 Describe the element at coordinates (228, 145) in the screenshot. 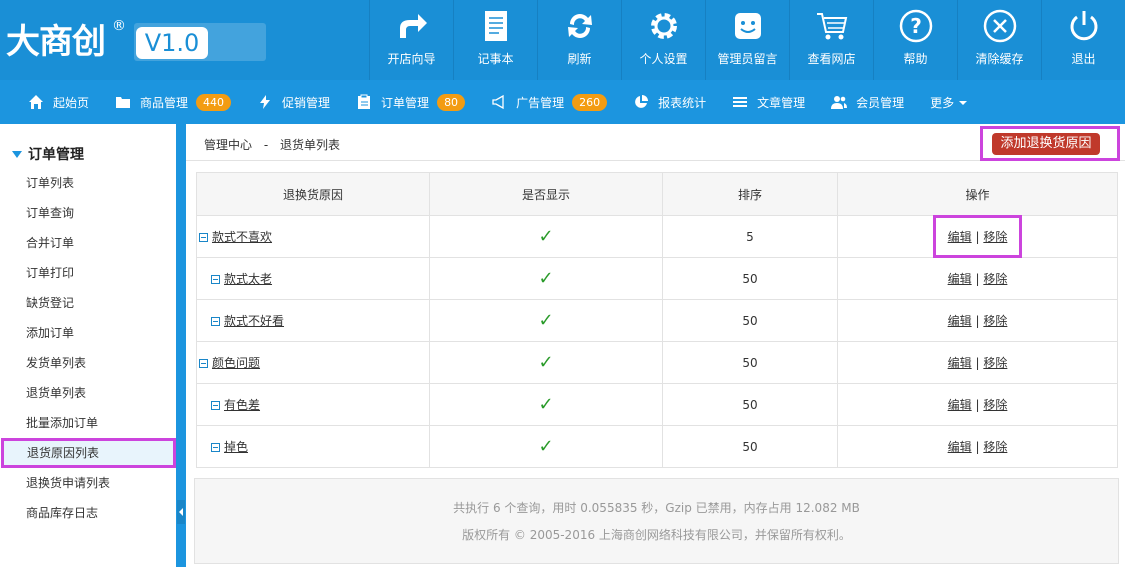

I see `breadcrumb-root: 管理中心` at that location.